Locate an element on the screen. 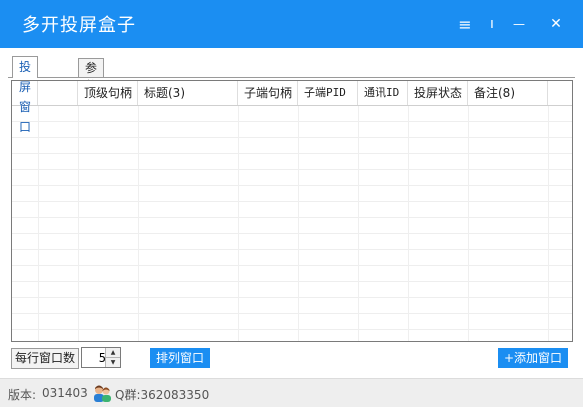 Image resolution: width=583 pixels, height=407 pixels. column-header-title: 标题(3) is located at coordinates (188, 93).